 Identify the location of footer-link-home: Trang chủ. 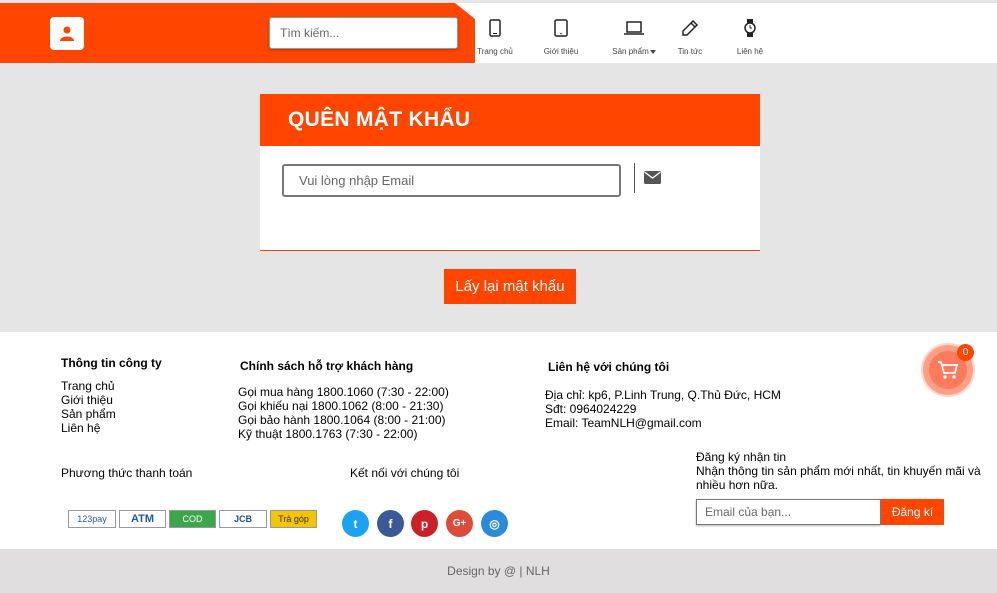
(88, 386).